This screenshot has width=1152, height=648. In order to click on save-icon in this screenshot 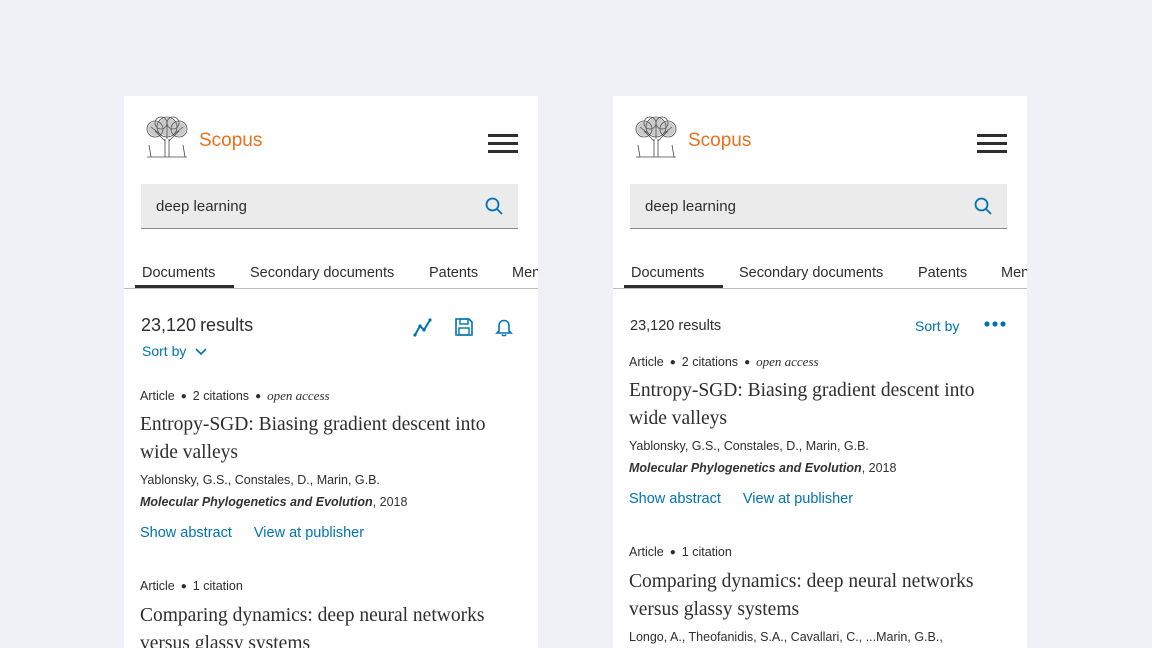, I will do `click(464, 327)`.